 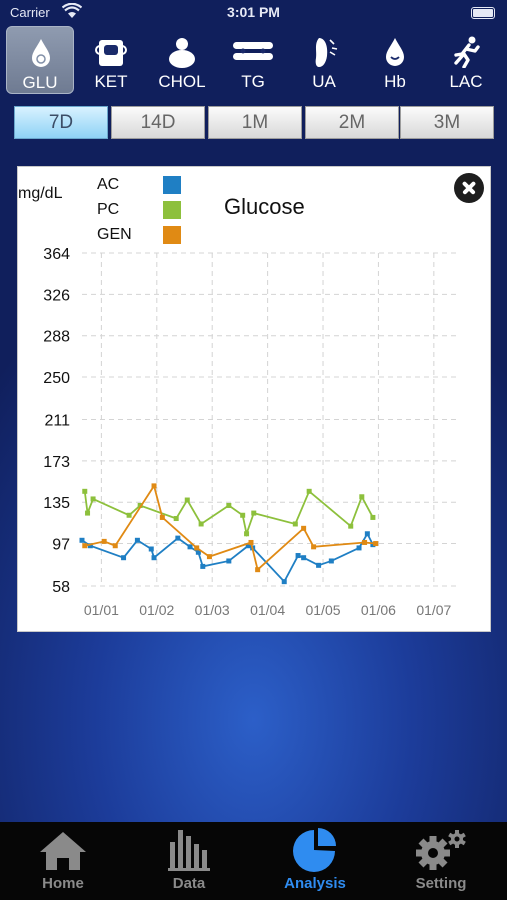 What do you see at coordinates (61, 122) in the screenshot?
I see `range-7d: 7D` at bounding box center [61, 122].